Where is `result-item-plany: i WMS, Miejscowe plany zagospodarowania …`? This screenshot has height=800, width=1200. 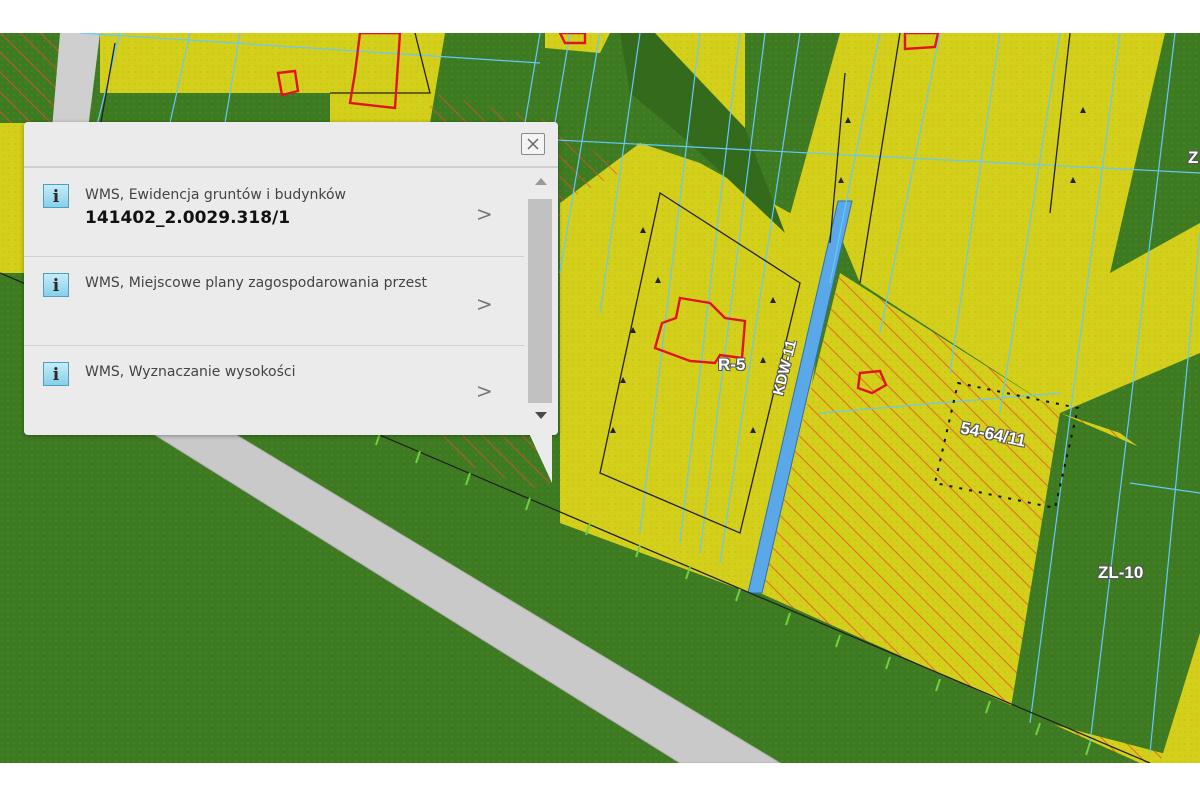 result-item-plany: i WMS, Miejscowe plany zagospodarowania … is located at coordinates (274, 301).